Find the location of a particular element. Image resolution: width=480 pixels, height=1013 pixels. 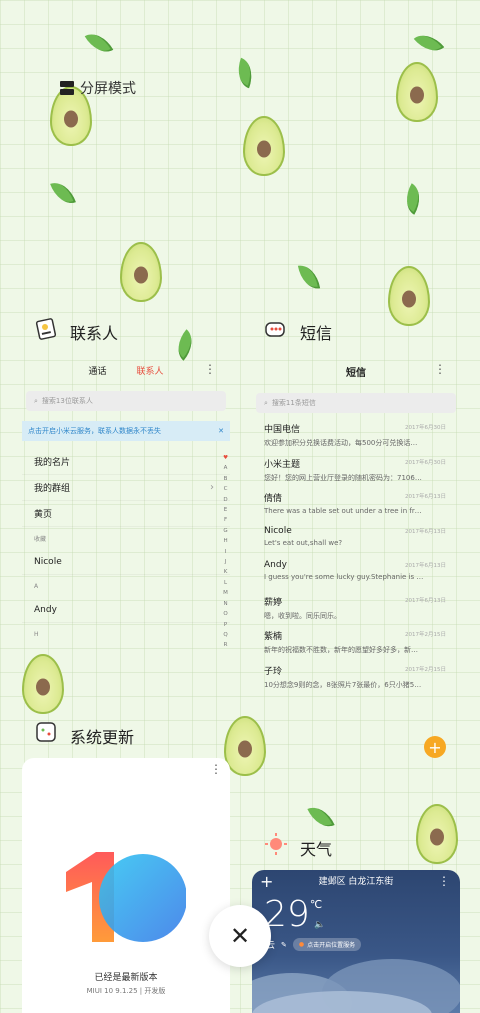

alphabet-letter: O is located at coordinates (225, 614).